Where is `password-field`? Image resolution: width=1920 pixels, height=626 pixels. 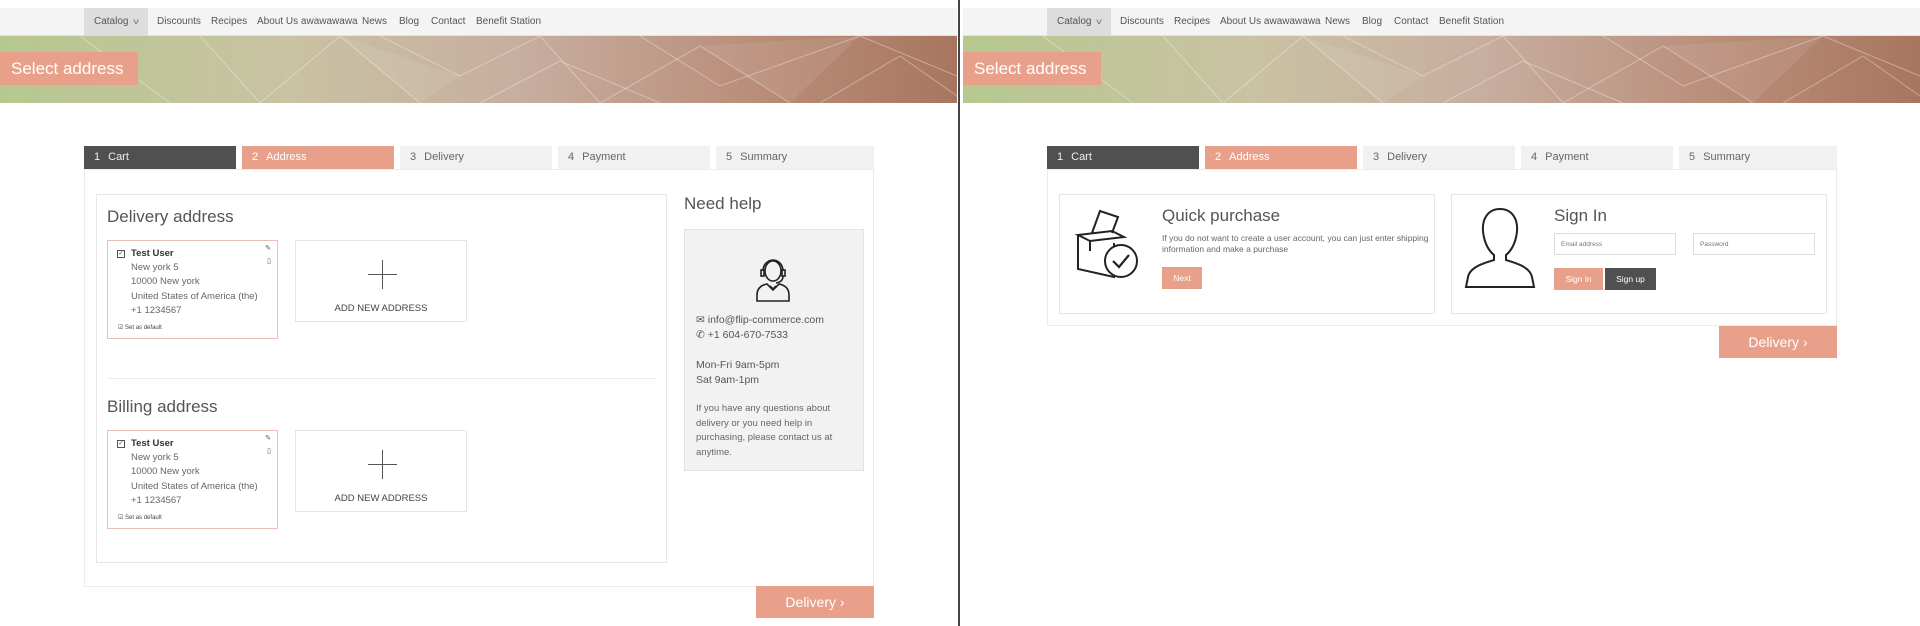 password-field is located at coordinates (1754, 244).